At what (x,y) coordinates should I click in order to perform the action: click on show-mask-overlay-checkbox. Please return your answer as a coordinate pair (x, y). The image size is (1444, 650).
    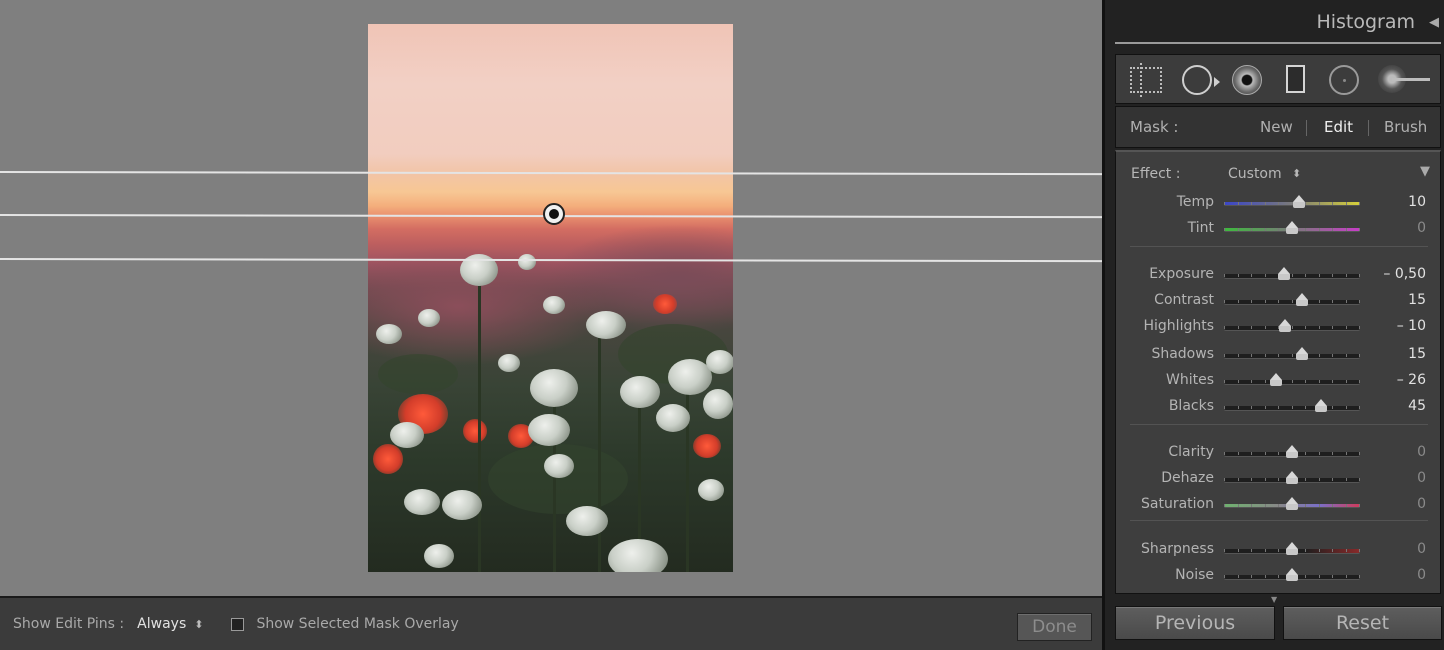
    Looking at the image, I should click on (238, 624).